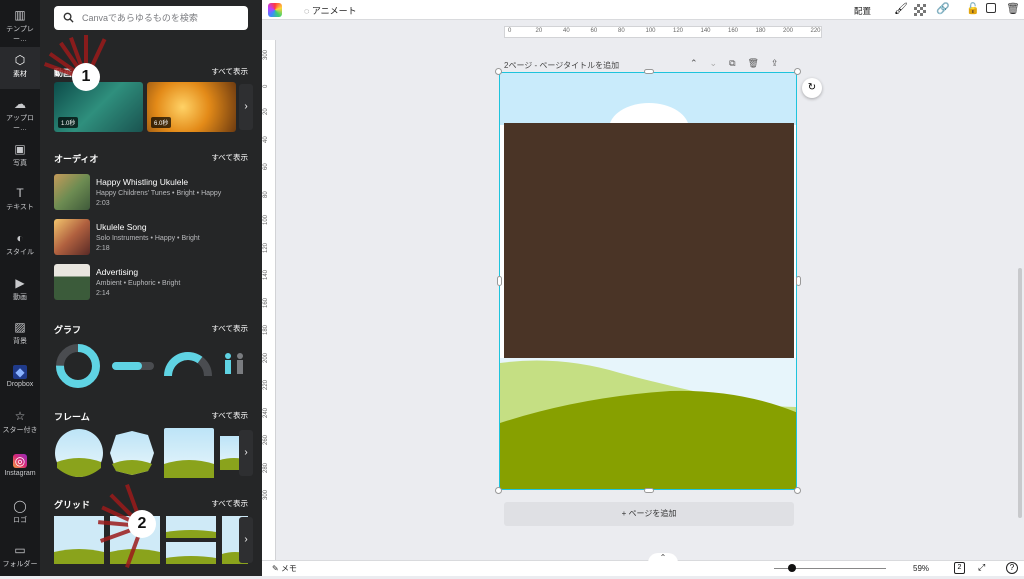  Describe the element at coordinates (266, 439) in the screenshot. I see `ruler-tick-label: 260` at that location.